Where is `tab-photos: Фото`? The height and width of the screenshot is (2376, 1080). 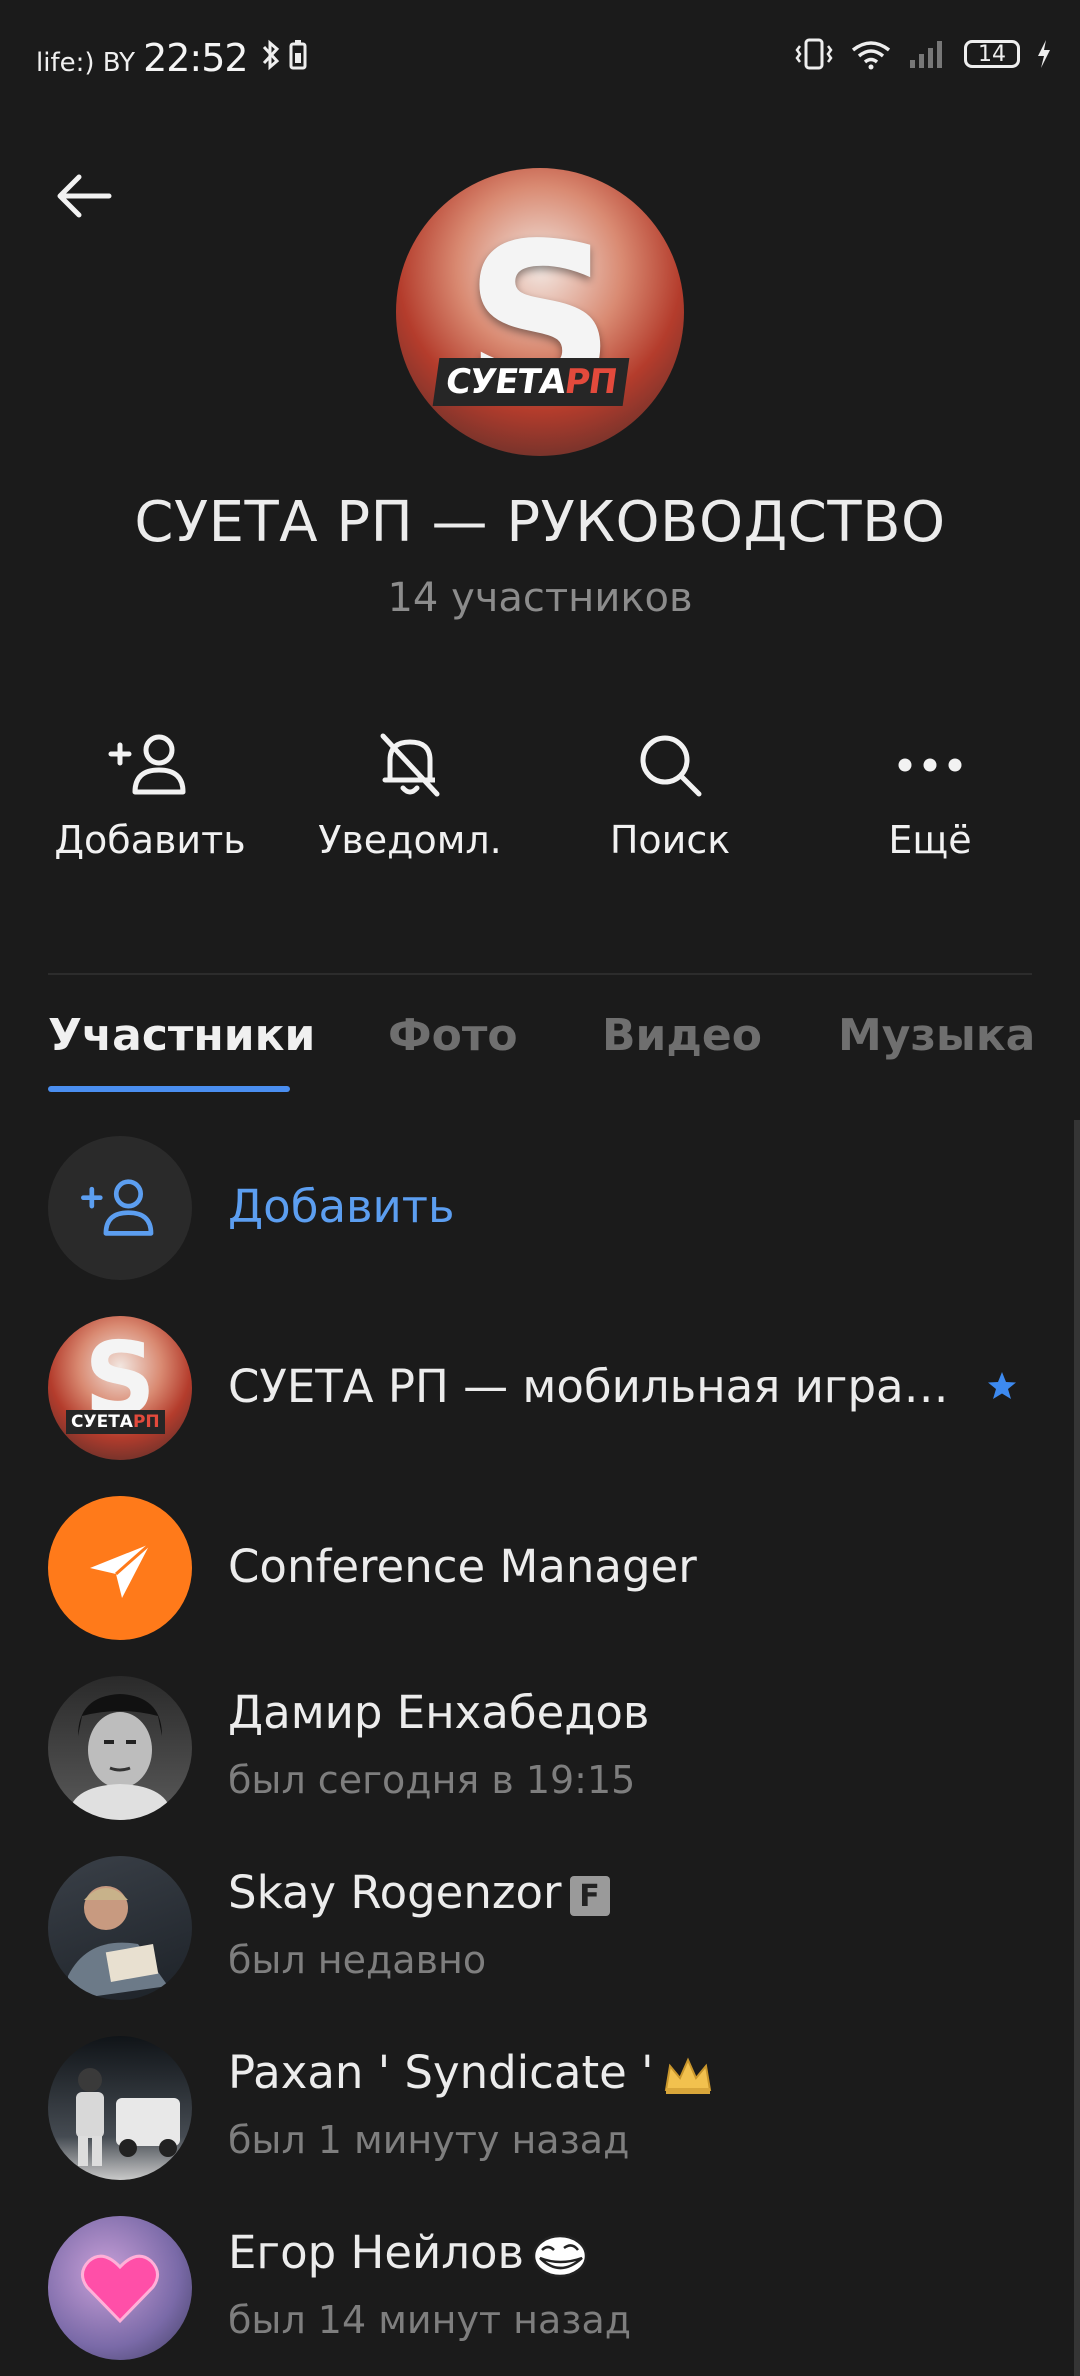
tab-photos: Фото is located at coordinates (453, 1035).